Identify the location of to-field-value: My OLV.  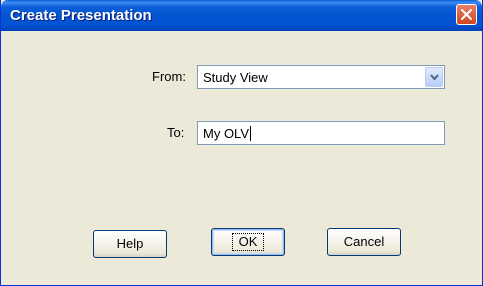
(226, 133).